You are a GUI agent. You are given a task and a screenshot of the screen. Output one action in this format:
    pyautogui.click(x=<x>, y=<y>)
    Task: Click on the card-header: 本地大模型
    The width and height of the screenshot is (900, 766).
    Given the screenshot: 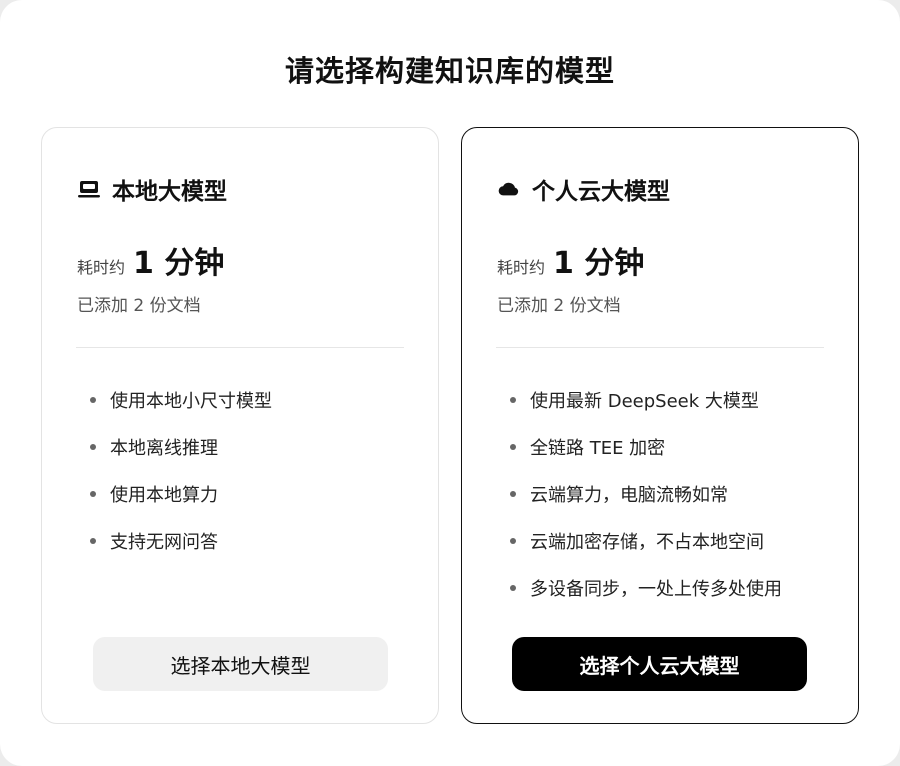 What is the action you would take?
    pyautogui.click(x=152, y=189)
    